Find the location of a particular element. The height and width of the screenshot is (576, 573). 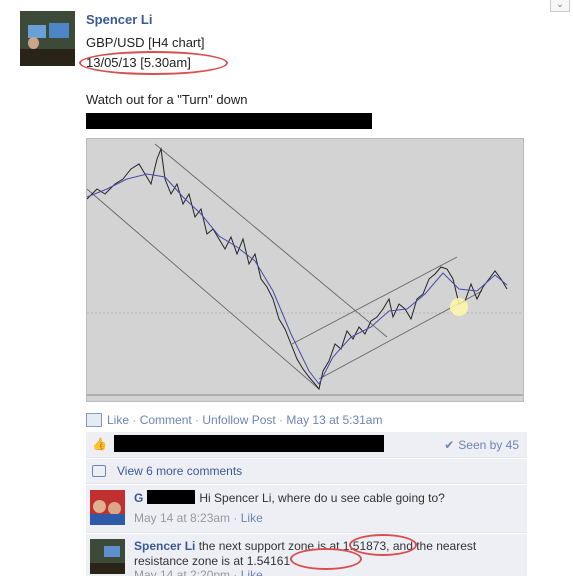

seen-by-link: ✔ Seen by 45 is located at coordinates (481, 445).